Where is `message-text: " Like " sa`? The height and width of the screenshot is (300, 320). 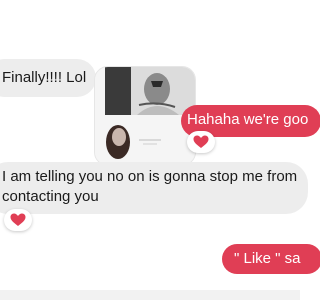
message-text: " Like " sa is located at coordinates (267, 258).